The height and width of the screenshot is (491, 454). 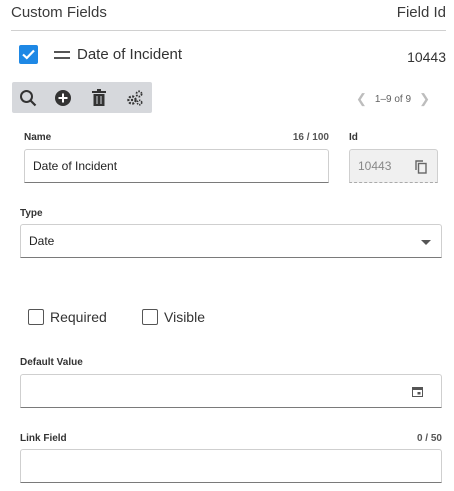 What do you see at coordinates (421, 12) in the screenshot?
I see `field-id-column-header: Field Id` at bounding box center [421, 12].